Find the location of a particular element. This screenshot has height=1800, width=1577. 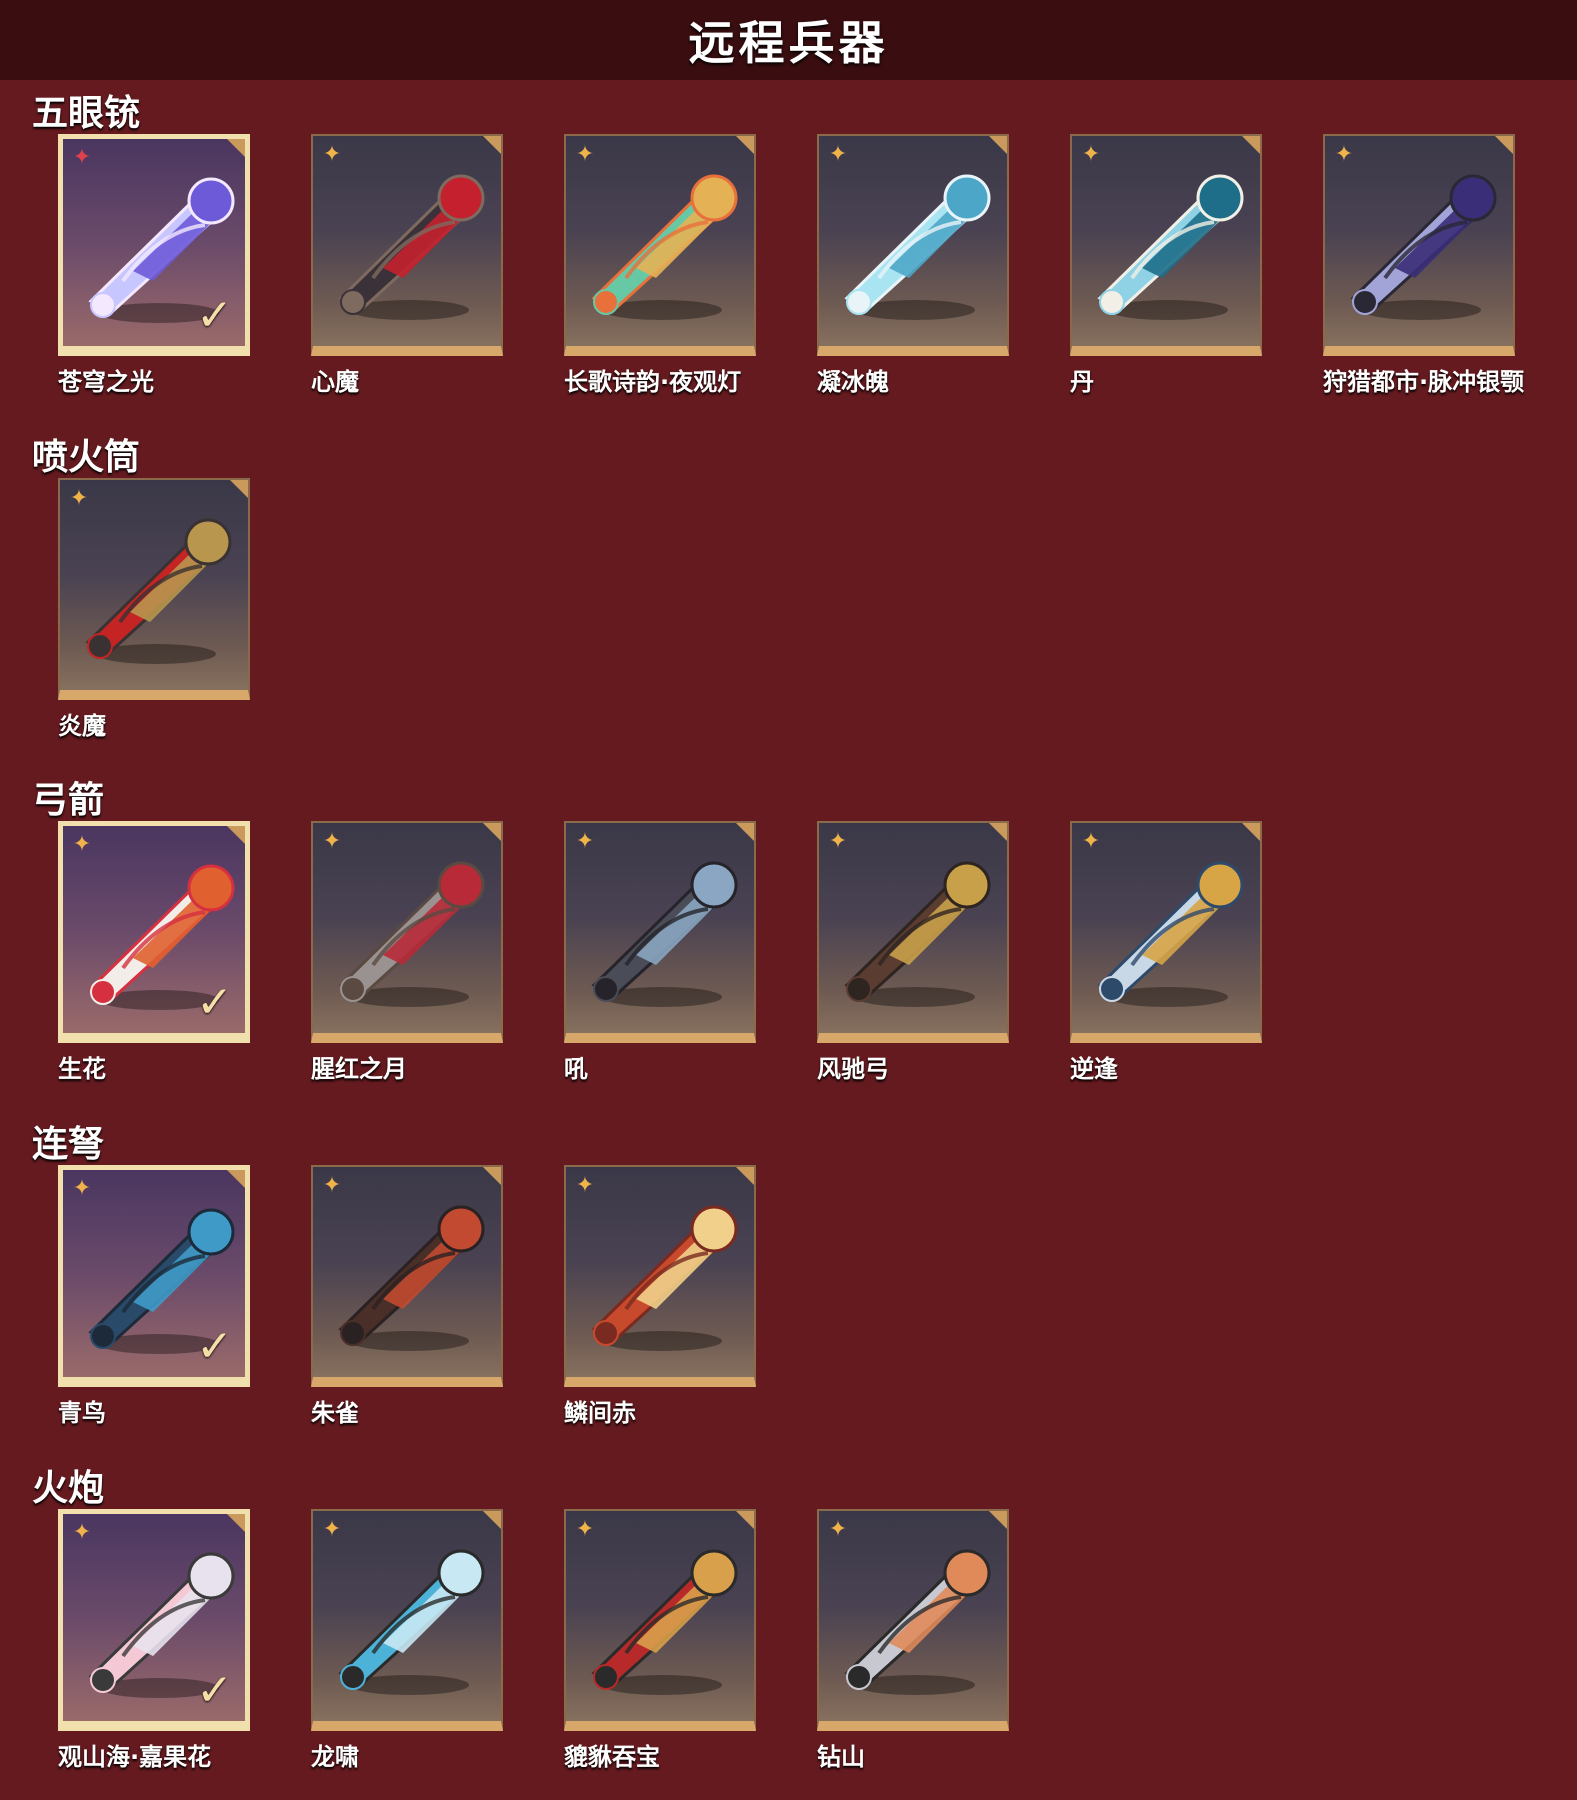

weapon-name: 苍穹之光 is located at coordinates (106, 382).